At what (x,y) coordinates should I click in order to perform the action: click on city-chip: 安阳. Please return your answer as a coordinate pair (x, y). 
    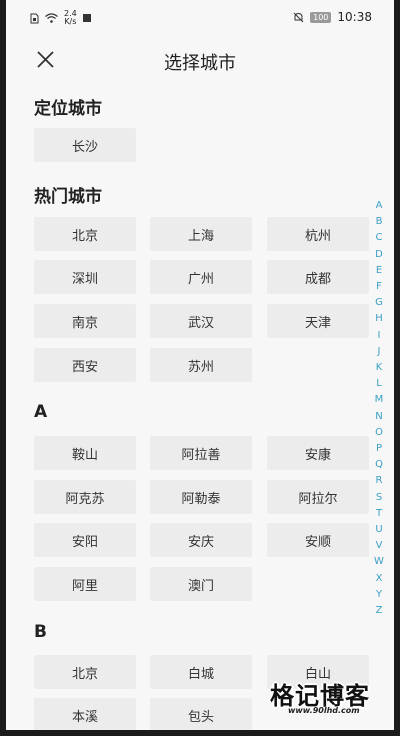
    Looking at the image, I should click on (85, 540).